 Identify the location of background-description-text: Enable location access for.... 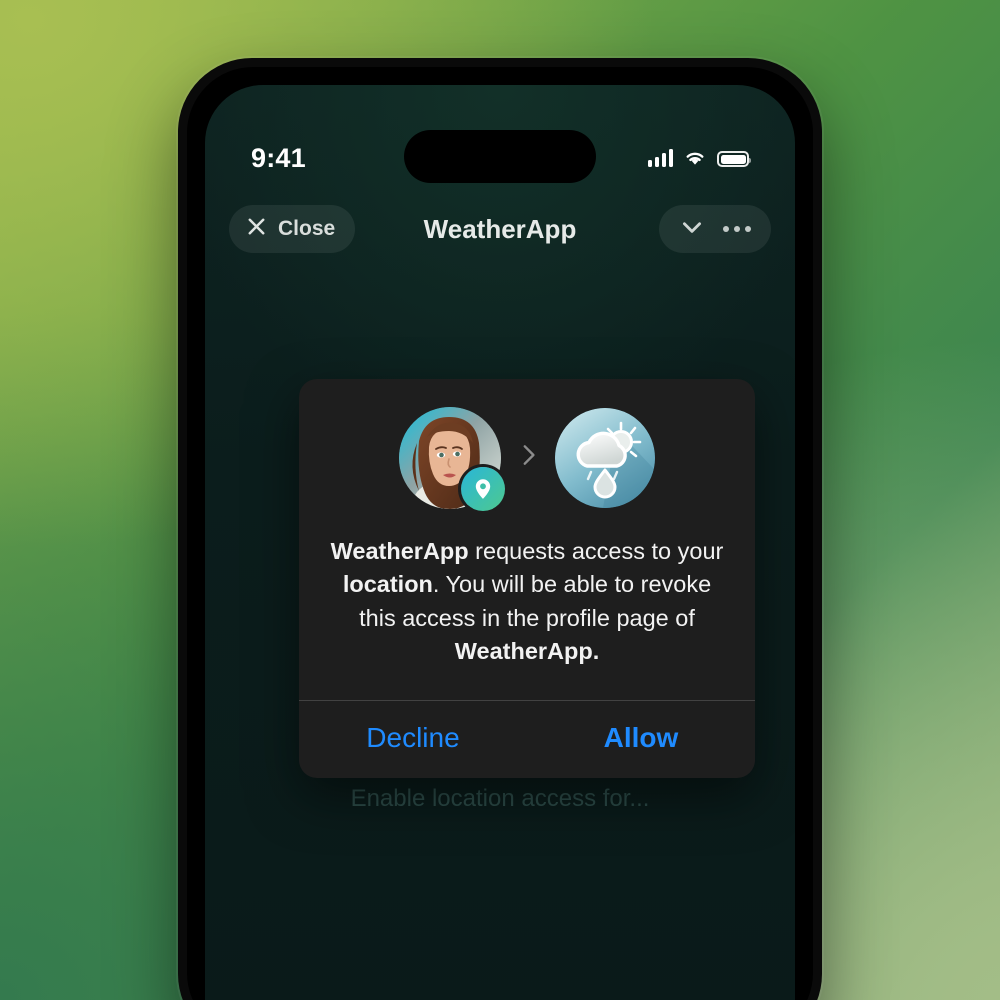
(500, 798).